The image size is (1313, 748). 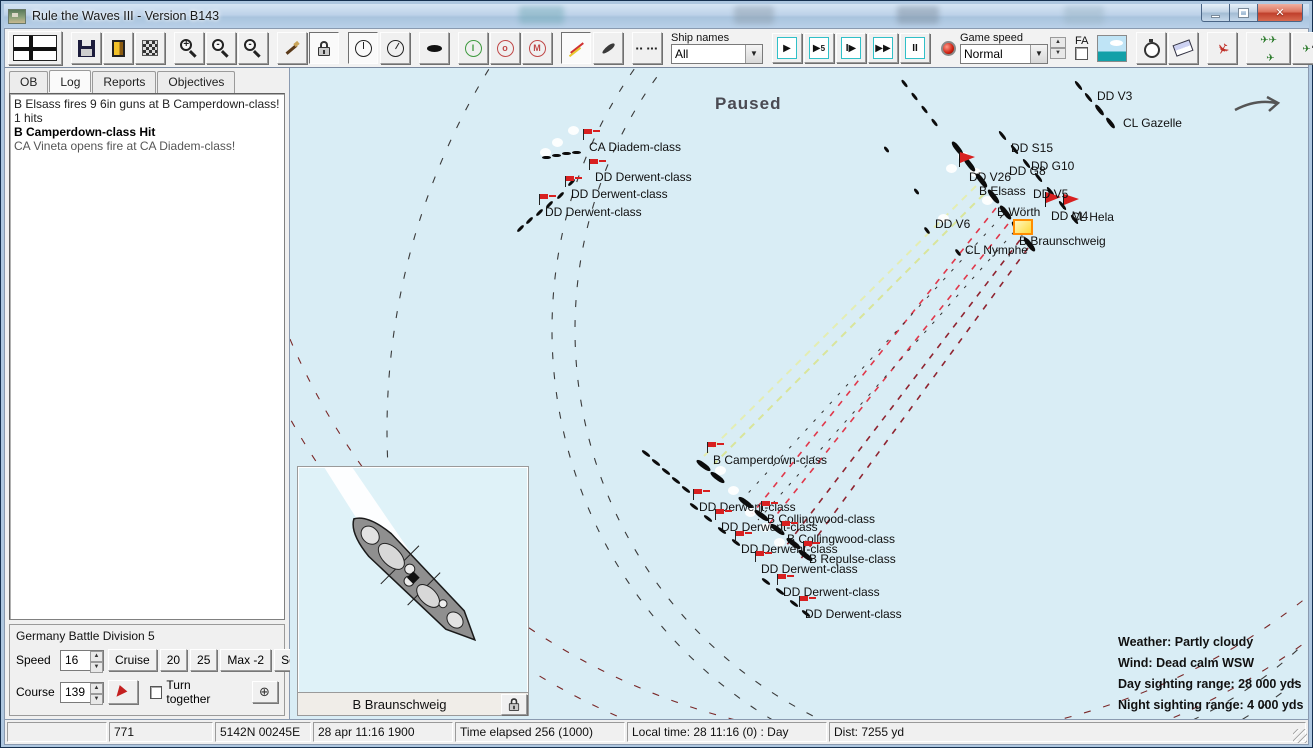 I want to click on title-bar: Rule the Waves III - Version B143 ✕, so click(x=656, y=16).